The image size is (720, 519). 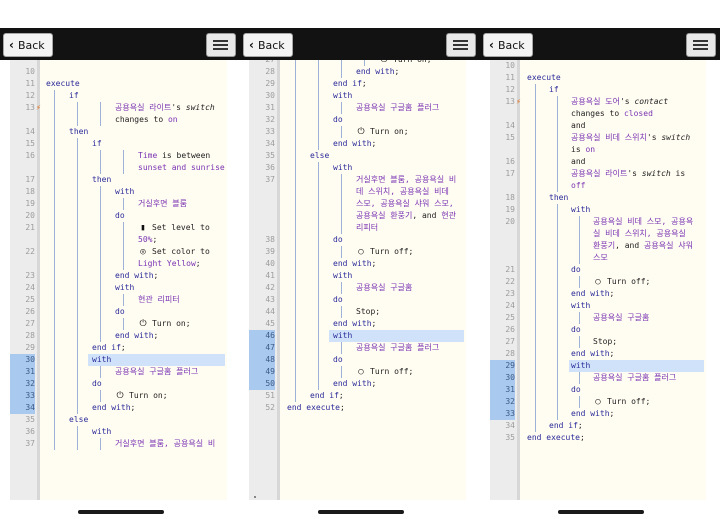 I want to click on code-line: 47 공용욕실 구글홈 플러그, so click(x=360, y=348).